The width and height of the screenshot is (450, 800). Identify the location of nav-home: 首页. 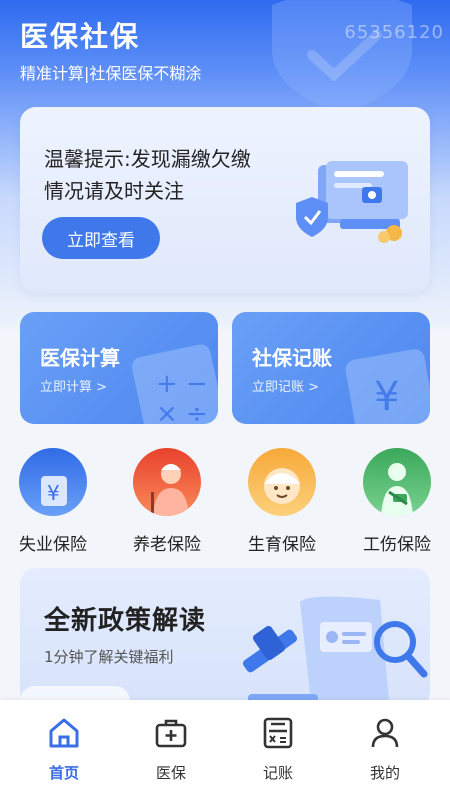
(64, 749).